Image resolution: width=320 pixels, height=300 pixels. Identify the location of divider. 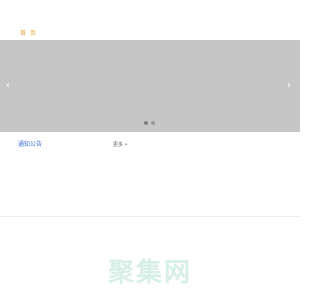
(150, 216).